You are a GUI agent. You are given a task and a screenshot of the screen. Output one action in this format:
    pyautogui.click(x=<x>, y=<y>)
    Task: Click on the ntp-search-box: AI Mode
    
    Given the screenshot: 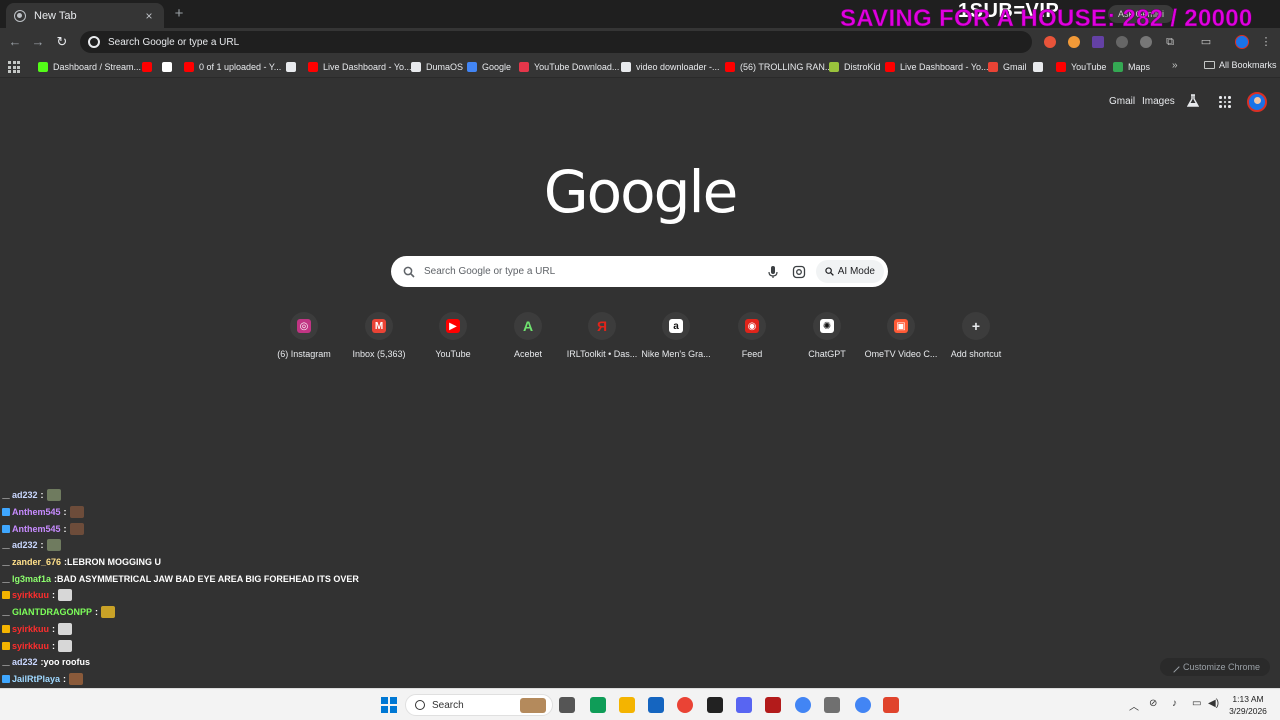 What is the action you would take?
    pyautogui.click(x=639, y=271)
    